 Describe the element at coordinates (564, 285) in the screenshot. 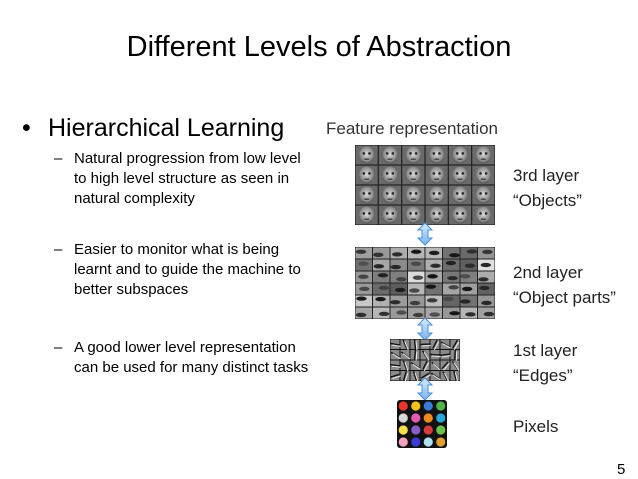

I see `layer-label-2: 2nd layer “Object parts”` at that location.